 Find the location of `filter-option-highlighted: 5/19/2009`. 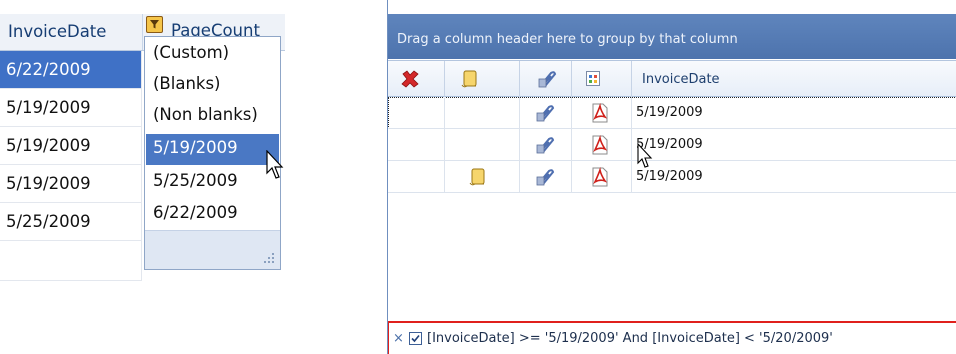

filter-option-highlighted: 5/19/2009 is located at coordinates (212, 149).